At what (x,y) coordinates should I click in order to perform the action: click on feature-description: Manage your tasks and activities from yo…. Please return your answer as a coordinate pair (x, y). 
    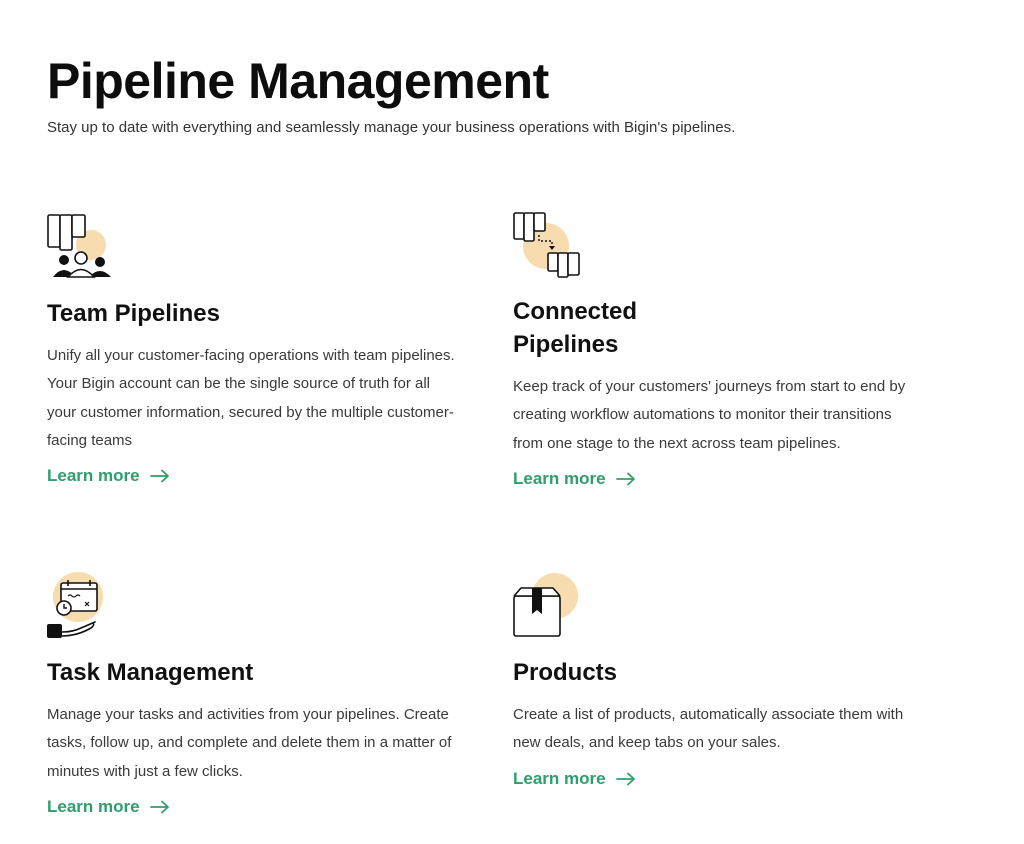
    Looking at the image, I should click on (249, 743).